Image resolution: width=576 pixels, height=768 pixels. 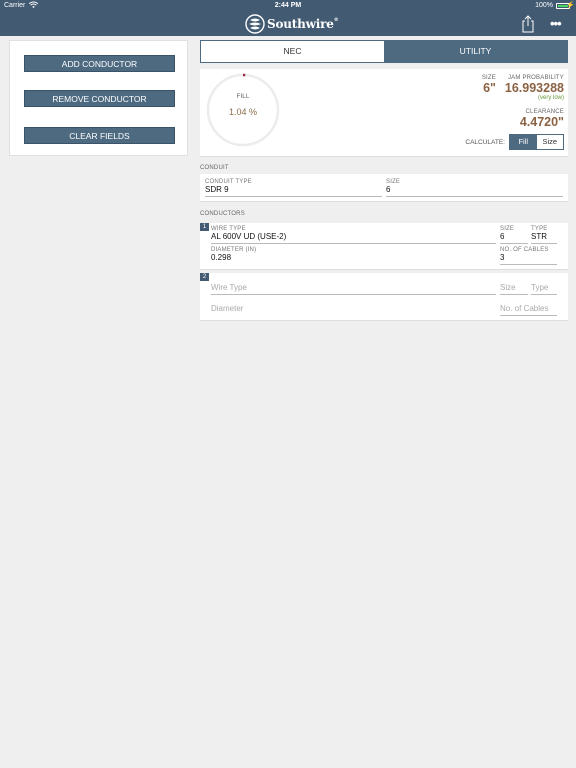 I want to click on clock: 2:44 PM, so click(x=288, y=5).